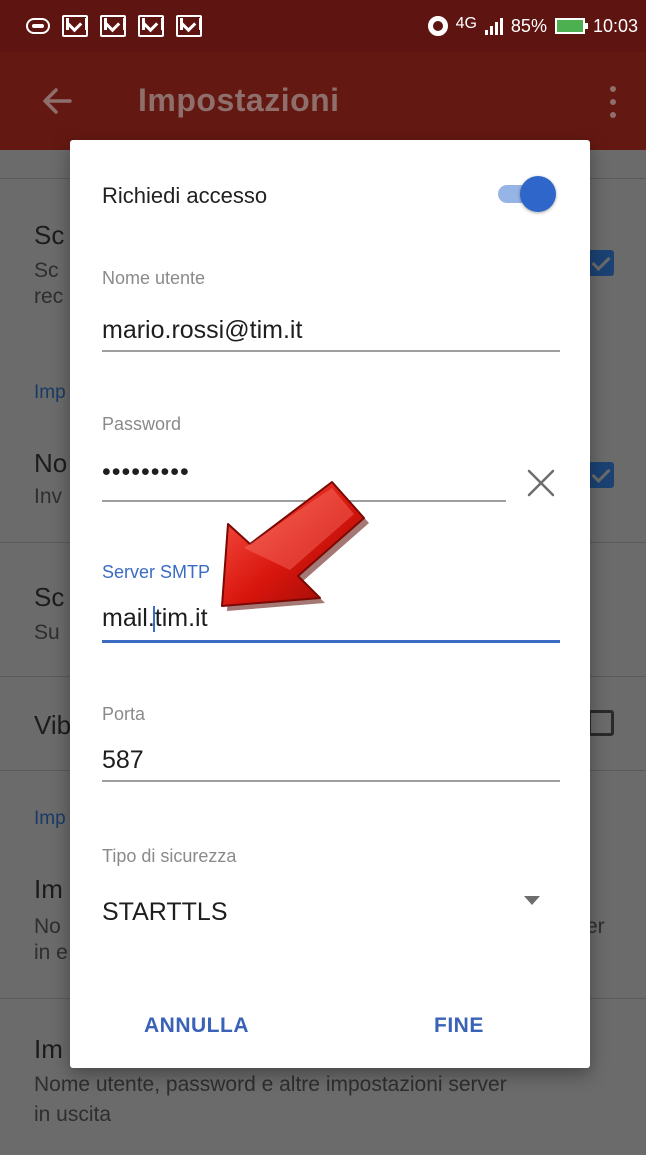 This screenshot has width=646, height=1155. What do you see at coordinates (323, 26) in the screenshot?
I see `status-bar: 4G 85% 10:03` at bounding box center [323, 26].